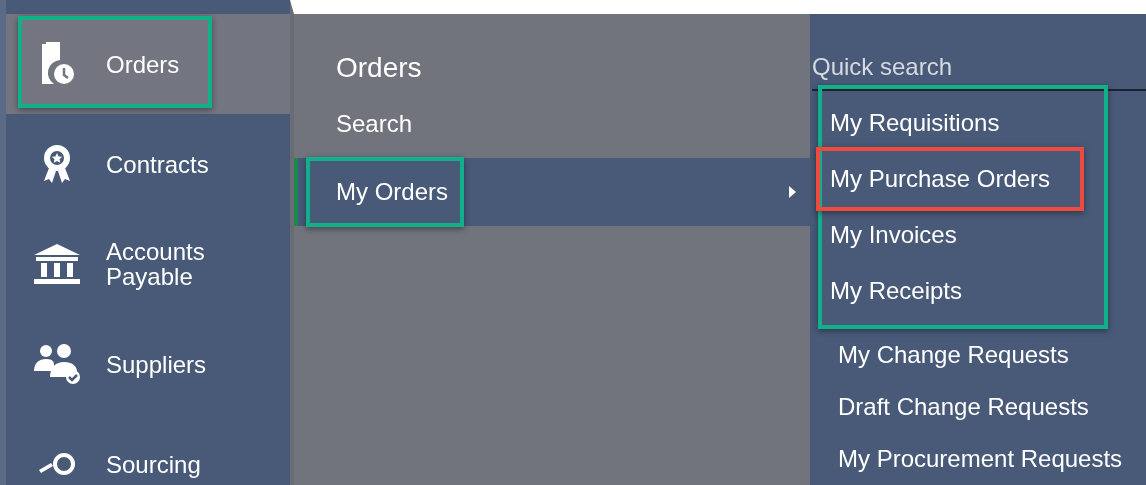  Describe the element at coordinates (950, 179) in the screenshot. I see `menu-link: My Purchase Orders` at that location.